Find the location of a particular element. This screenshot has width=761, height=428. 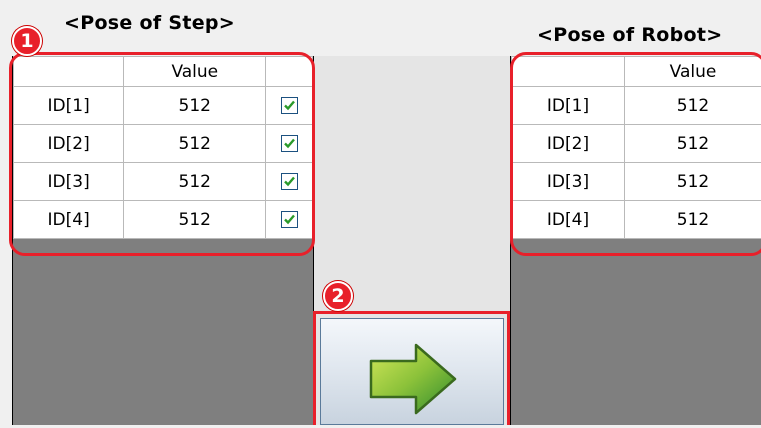

step-panel-title: <Pose of Step> is located at coordinates (149, 23).